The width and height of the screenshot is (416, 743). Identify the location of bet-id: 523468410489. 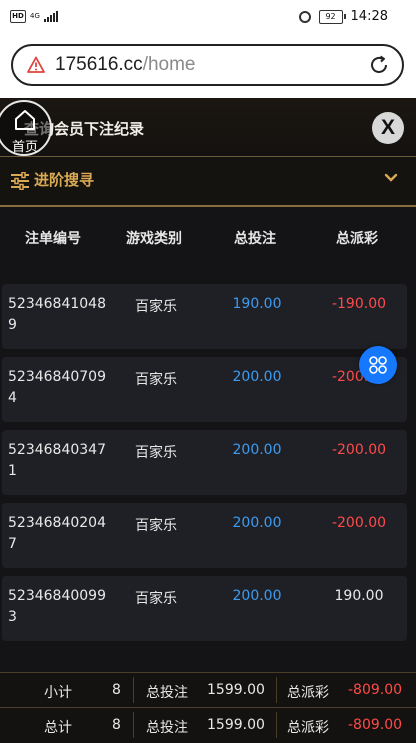
(57, 314).